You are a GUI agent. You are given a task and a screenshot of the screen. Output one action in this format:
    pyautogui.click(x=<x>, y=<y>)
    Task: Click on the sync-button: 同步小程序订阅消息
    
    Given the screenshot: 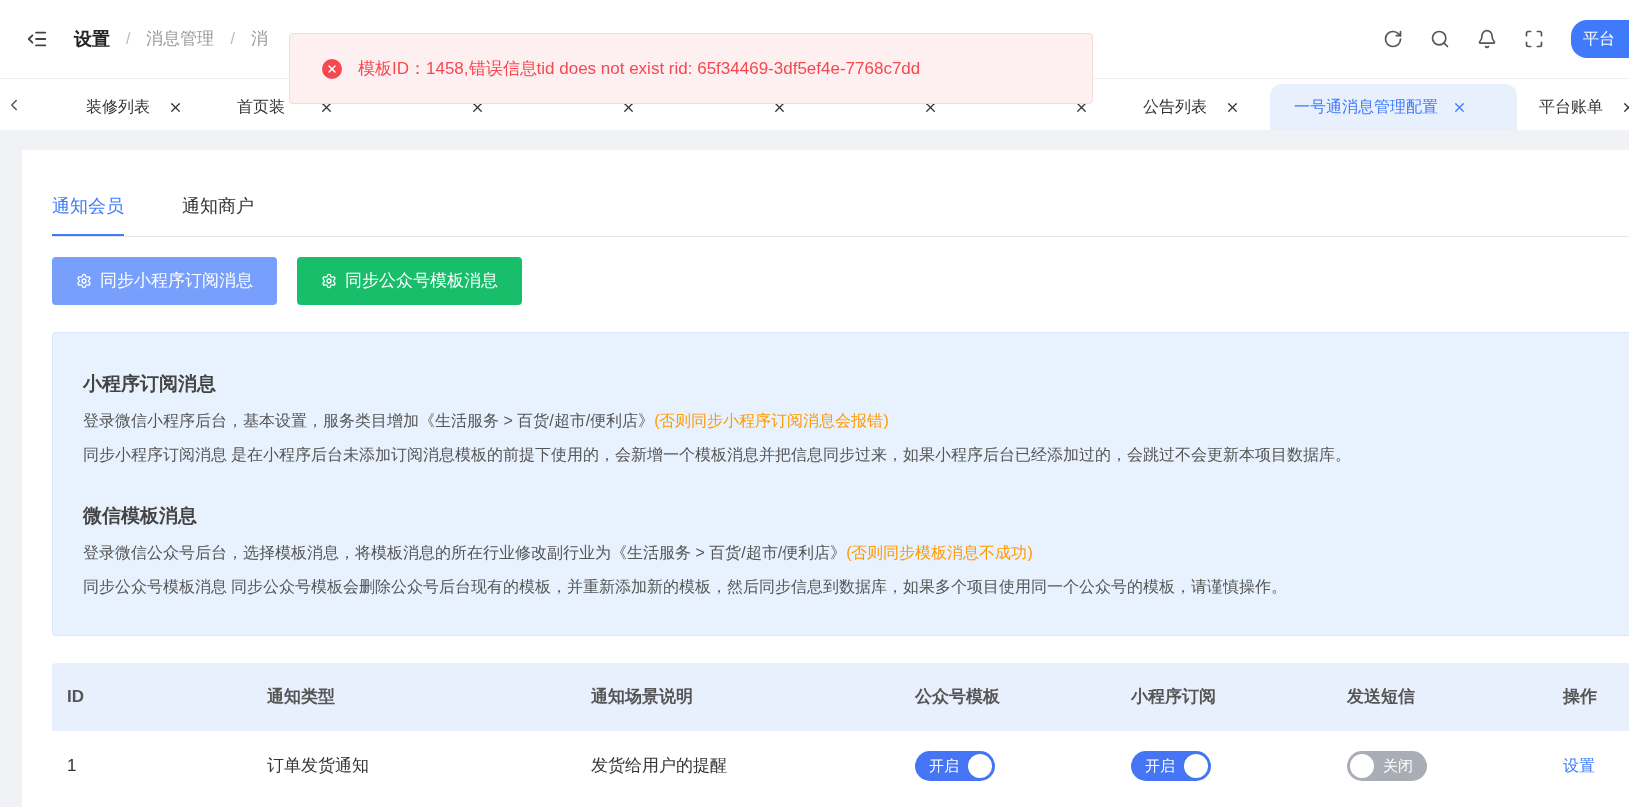 What is the action you would take?
    pyautogui.click(x=164, y=281)
    